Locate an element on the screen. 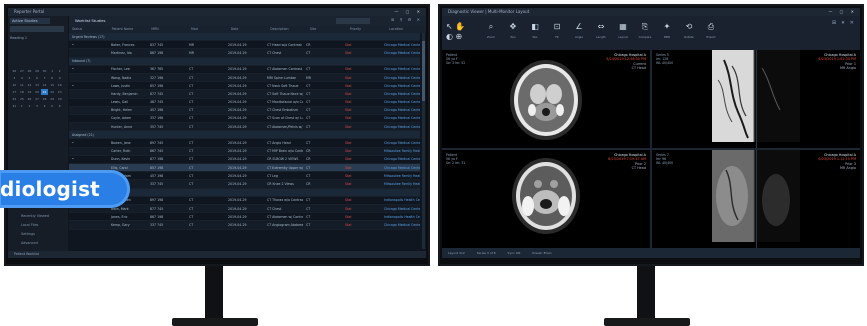 The width and height of the screenshot is (867, 326). viewer-window-controls: — ▢ ✕ is located at coordinates (842, 12).